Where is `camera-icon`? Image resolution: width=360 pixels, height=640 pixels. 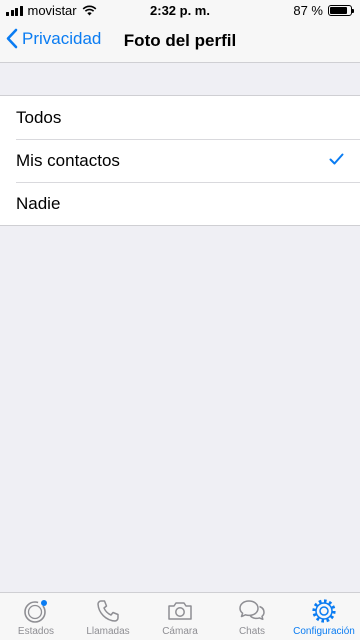 camera-icon is located at coordinates (180, 611).